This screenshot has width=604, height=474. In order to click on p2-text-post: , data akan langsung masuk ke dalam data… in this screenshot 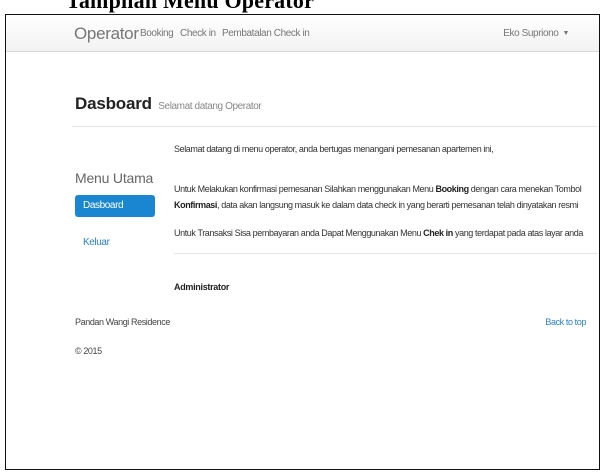, I will do `click(398, 205)`.